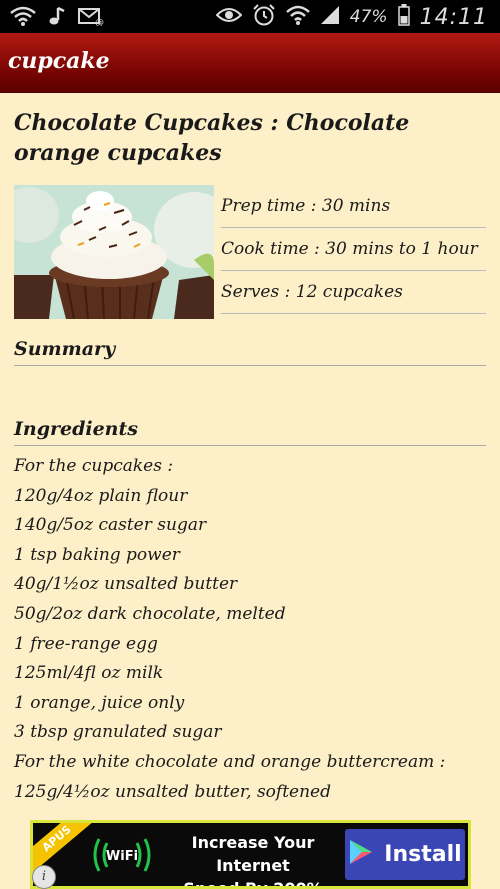 The width and height of the screenshot is (500, 889). What do you see at coordinates (253, 854) in the screenshot?
I see `ad-headline-line1: Increase Your Internet` at bounding box center [253, 854].